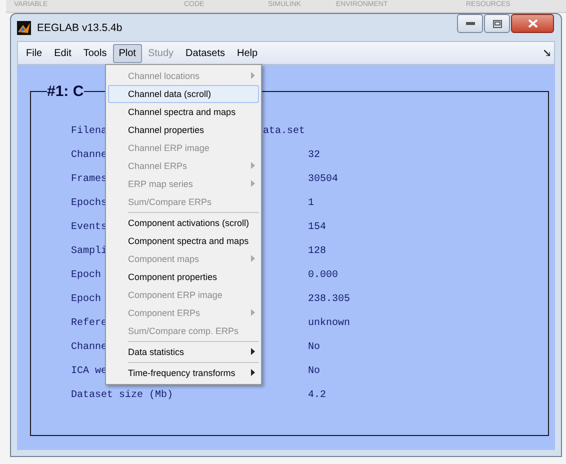 The height and width of the screenshot is (464, 566). I want to click on menu-item: Channel spectra and maps, so click(183, 112).